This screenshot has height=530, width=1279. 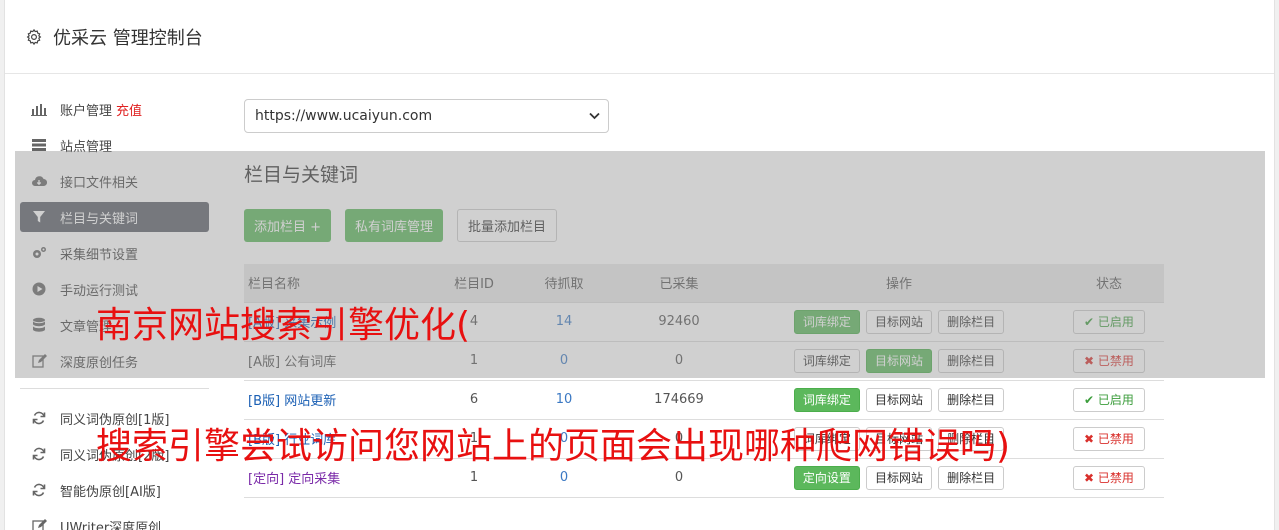 What do you see at coordinates (128, 38) in the screenshot?
I see `page-title: 优采云 管理控制台` at bounding box center [128, 38].